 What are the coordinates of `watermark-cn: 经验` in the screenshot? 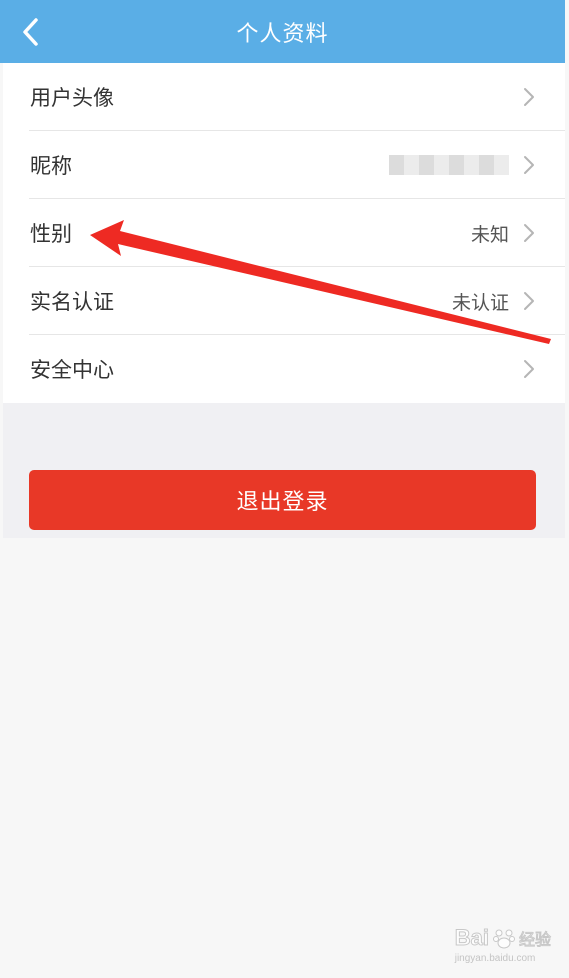 It's located at (534, 940).